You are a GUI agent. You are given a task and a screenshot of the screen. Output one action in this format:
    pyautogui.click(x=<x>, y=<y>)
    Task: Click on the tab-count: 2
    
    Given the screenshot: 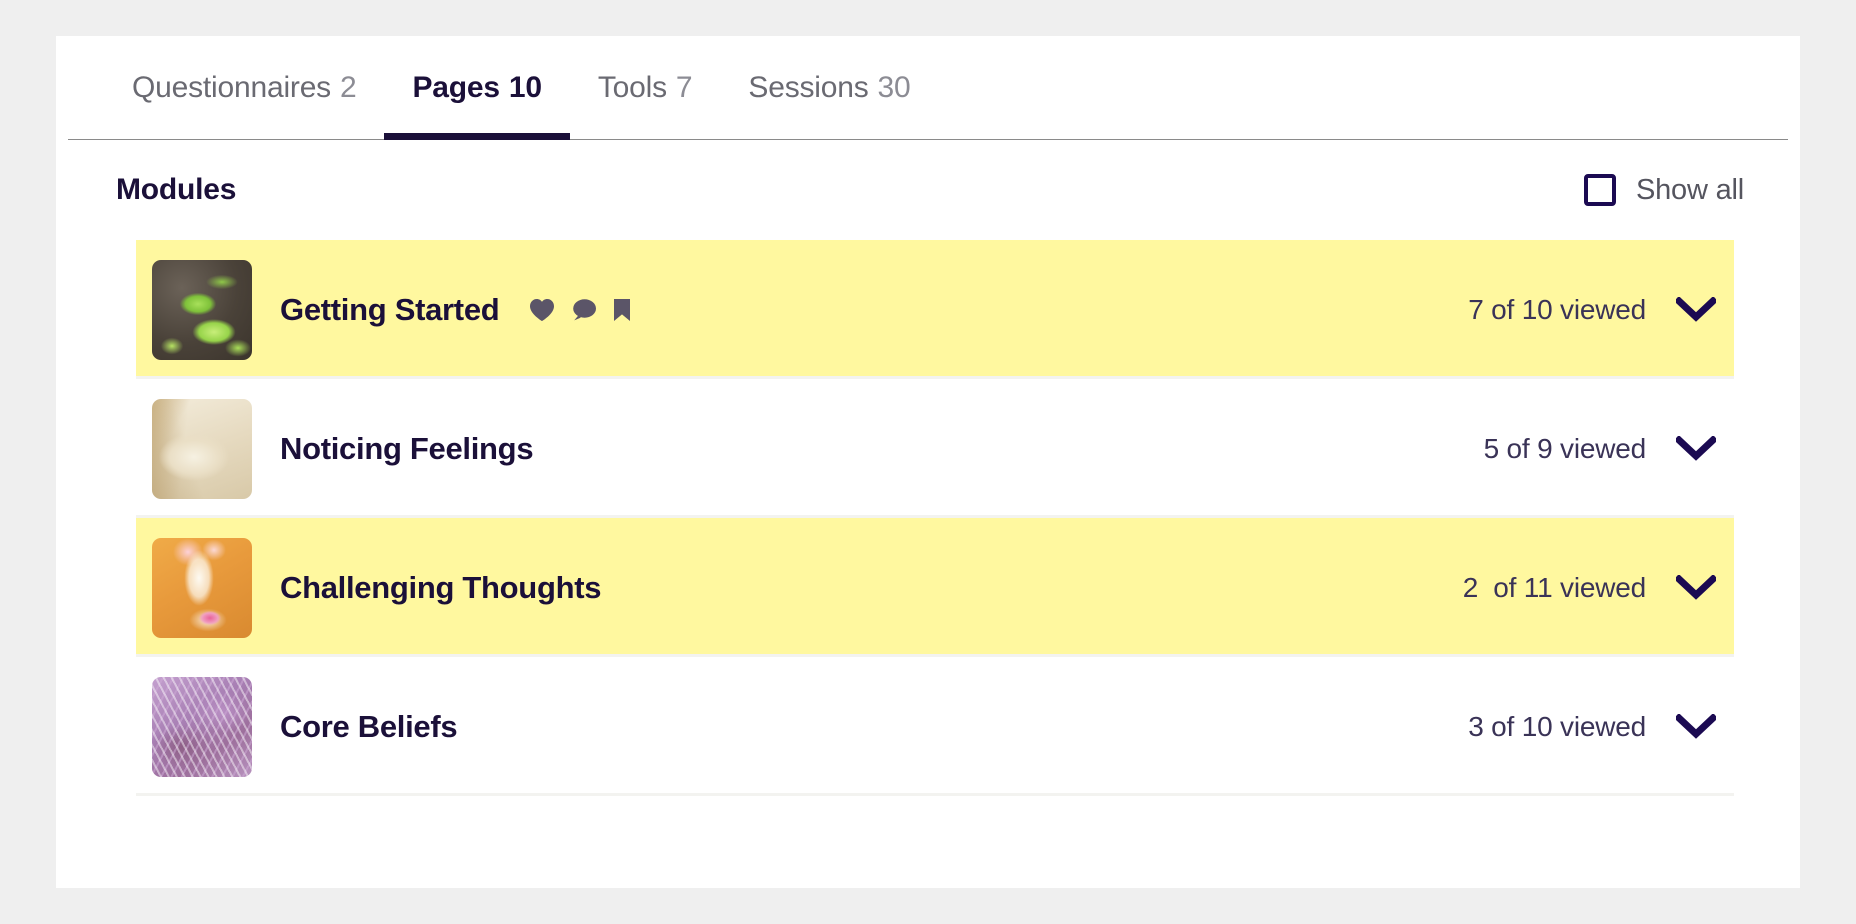 What is the action you would take?
    pyautogui.click(x=348, y=87)
    